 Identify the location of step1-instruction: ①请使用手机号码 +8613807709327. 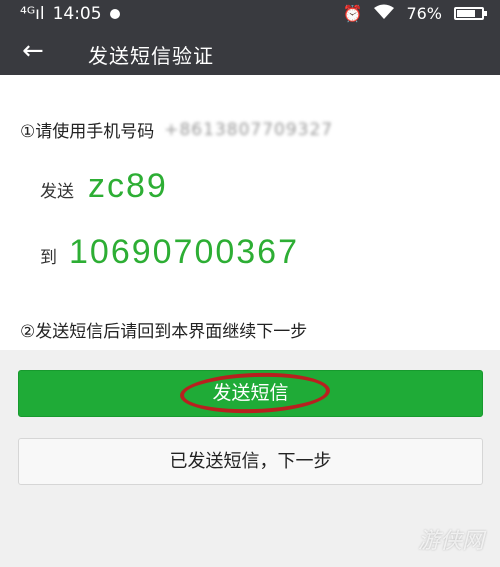
(177, 130).